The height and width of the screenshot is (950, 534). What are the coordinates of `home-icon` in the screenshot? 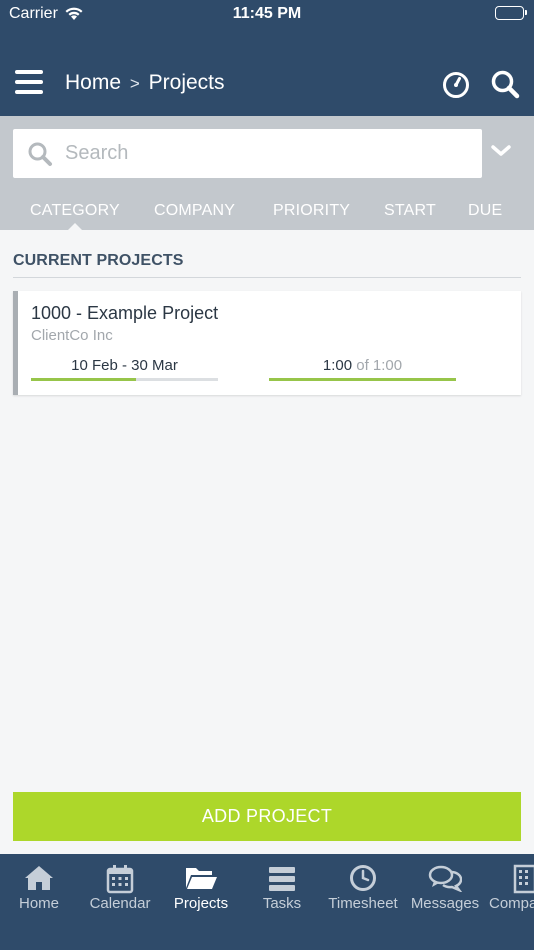 It's located at (39, 879).